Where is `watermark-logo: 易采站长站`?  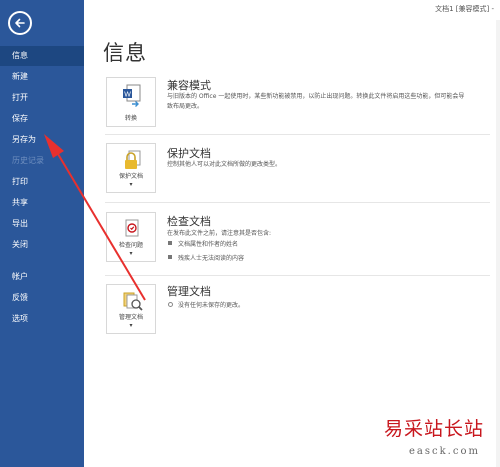 watermark-logo: 易采站长站 is located at coordinates (434, 429).